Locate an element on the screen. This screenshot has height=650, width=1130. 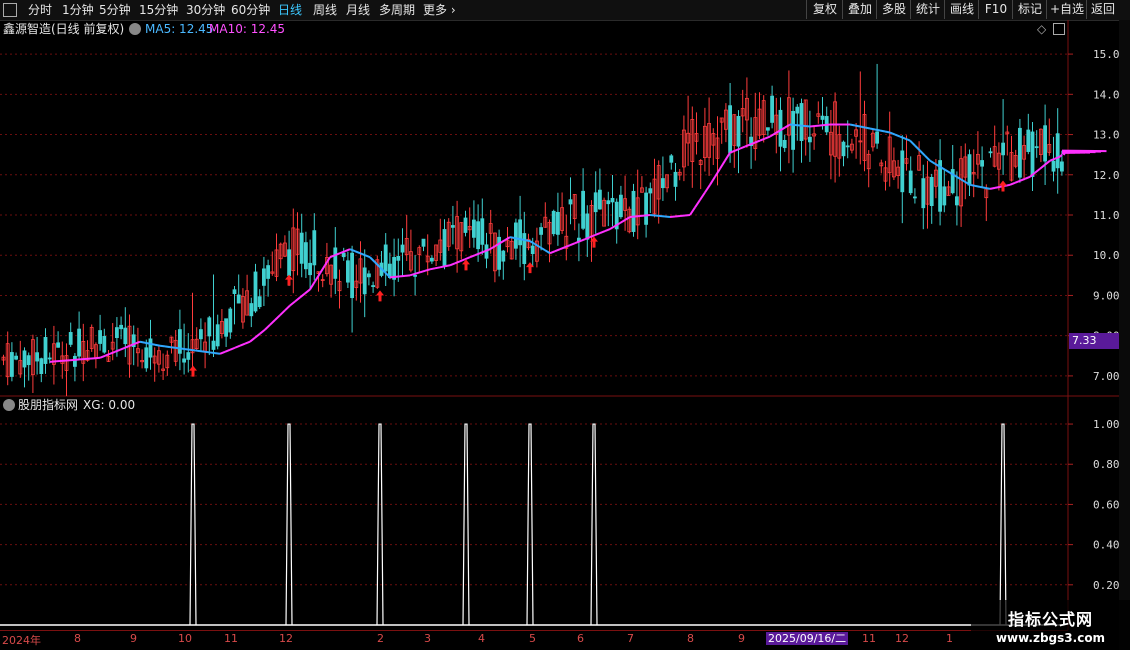
period-tab-3: 15分钟 is located at coordinates (158, 10).